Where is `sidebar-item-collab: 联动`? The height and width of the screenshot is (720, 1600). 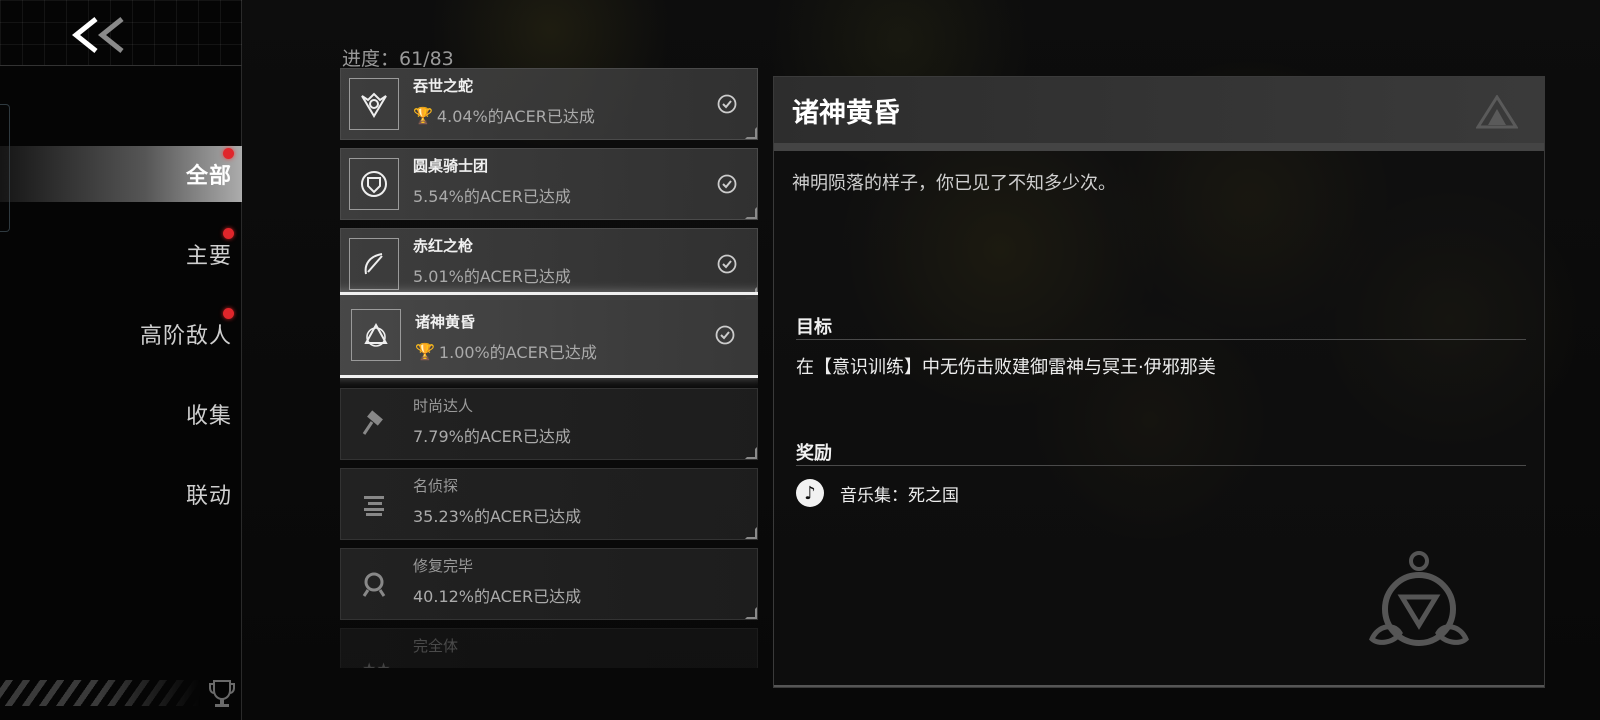
sidebar-item-collab: 联动 is located at coordinates (121, 494).